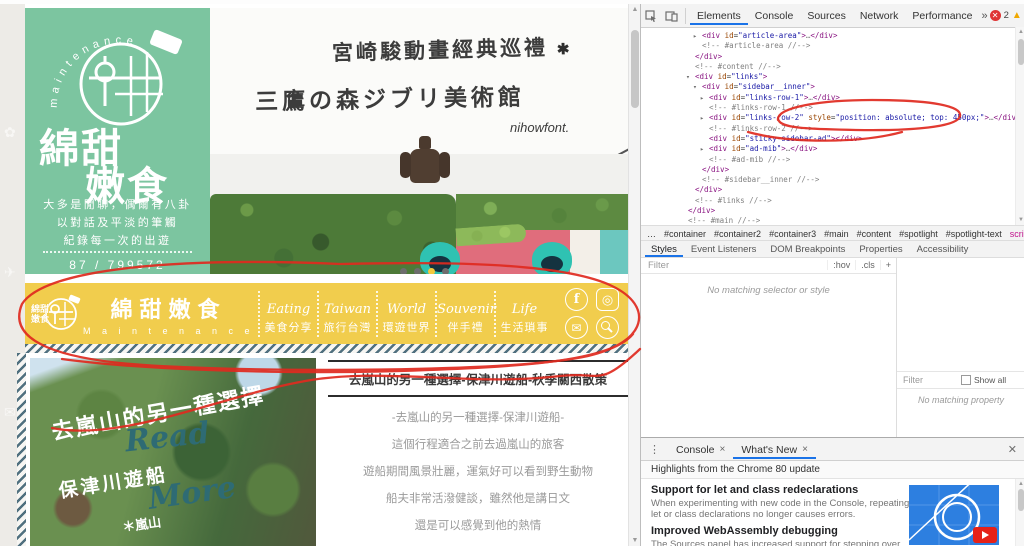 This screenshot has width=1024, height=546. I want to click on styles-tab: Accessibility, so click(943, 249).